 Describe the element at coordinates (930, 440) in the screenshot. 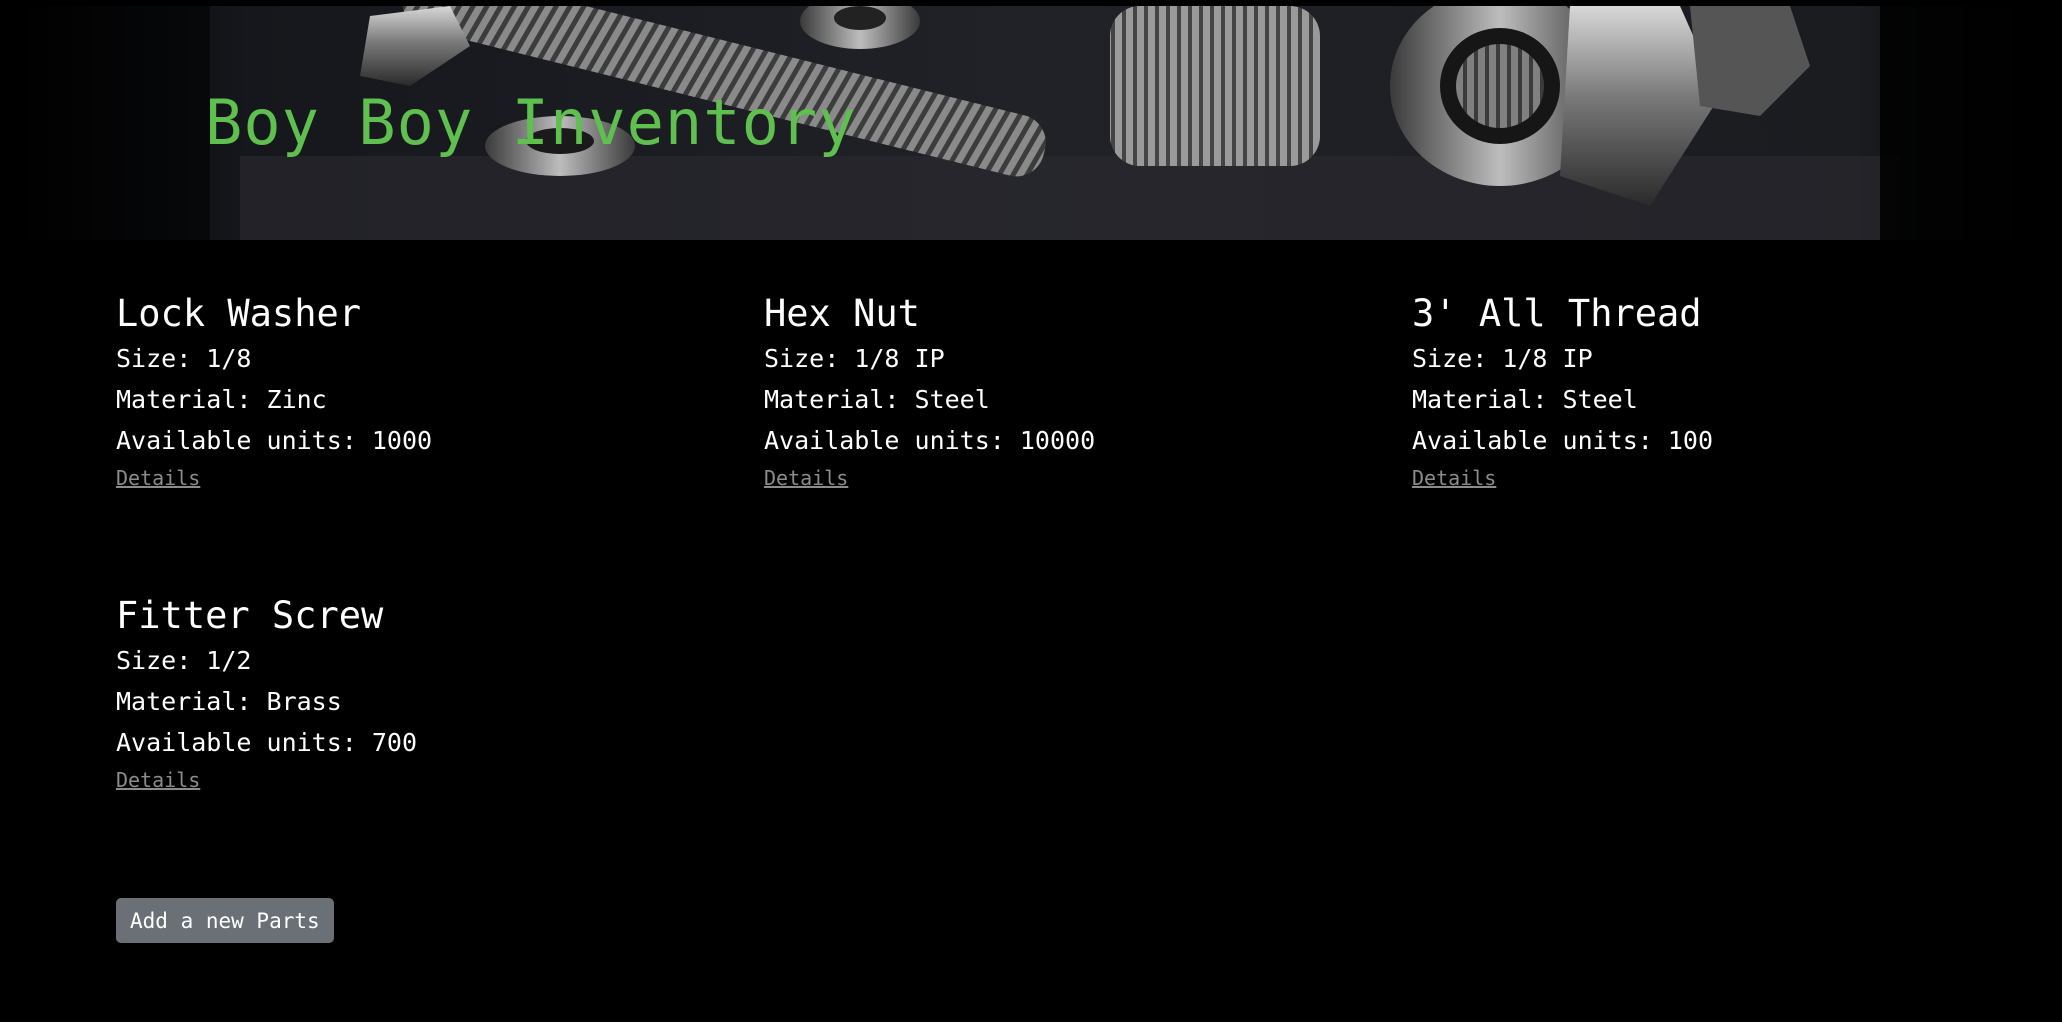

I see `part-units: Available units: 10000` at that location.